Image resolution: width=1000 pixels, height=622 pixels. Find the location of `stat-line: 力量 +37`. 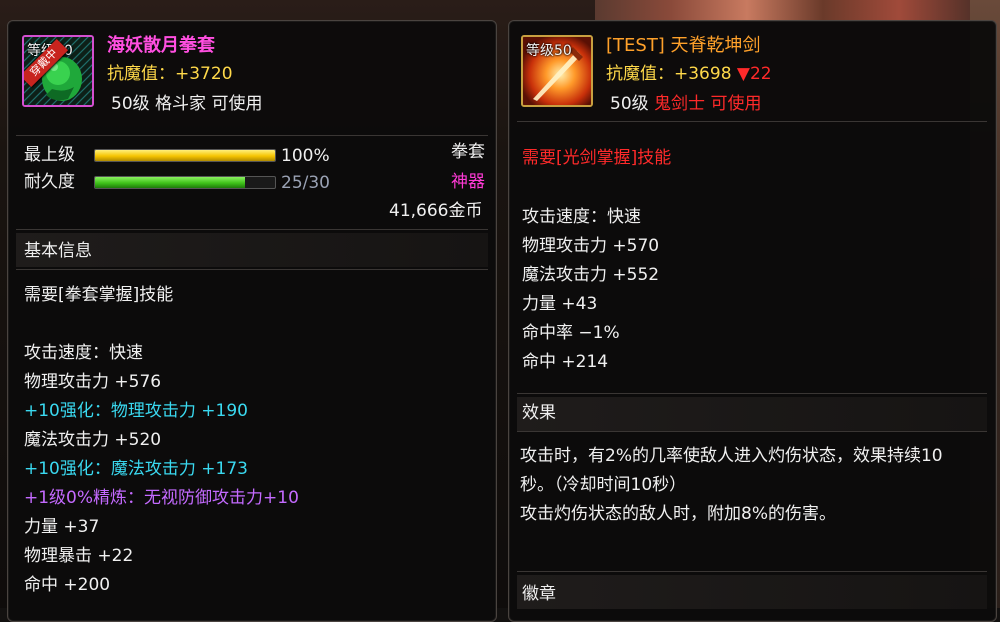

stat-line: 力量 +37 is located at coordinates (62, 527).